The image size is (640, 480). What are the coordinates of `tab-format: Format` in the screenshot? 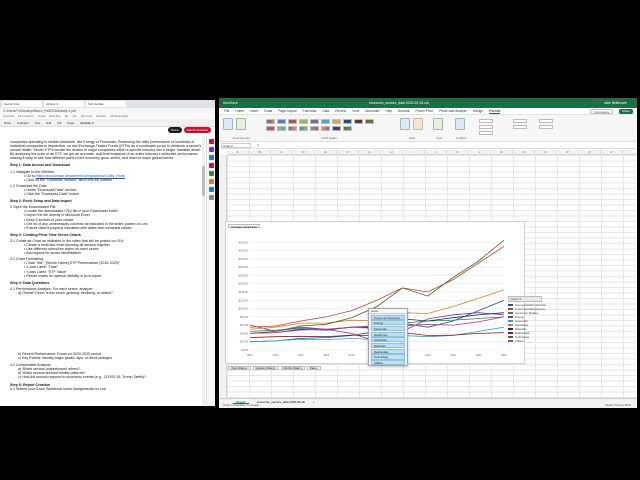 It's located at (495, 111).